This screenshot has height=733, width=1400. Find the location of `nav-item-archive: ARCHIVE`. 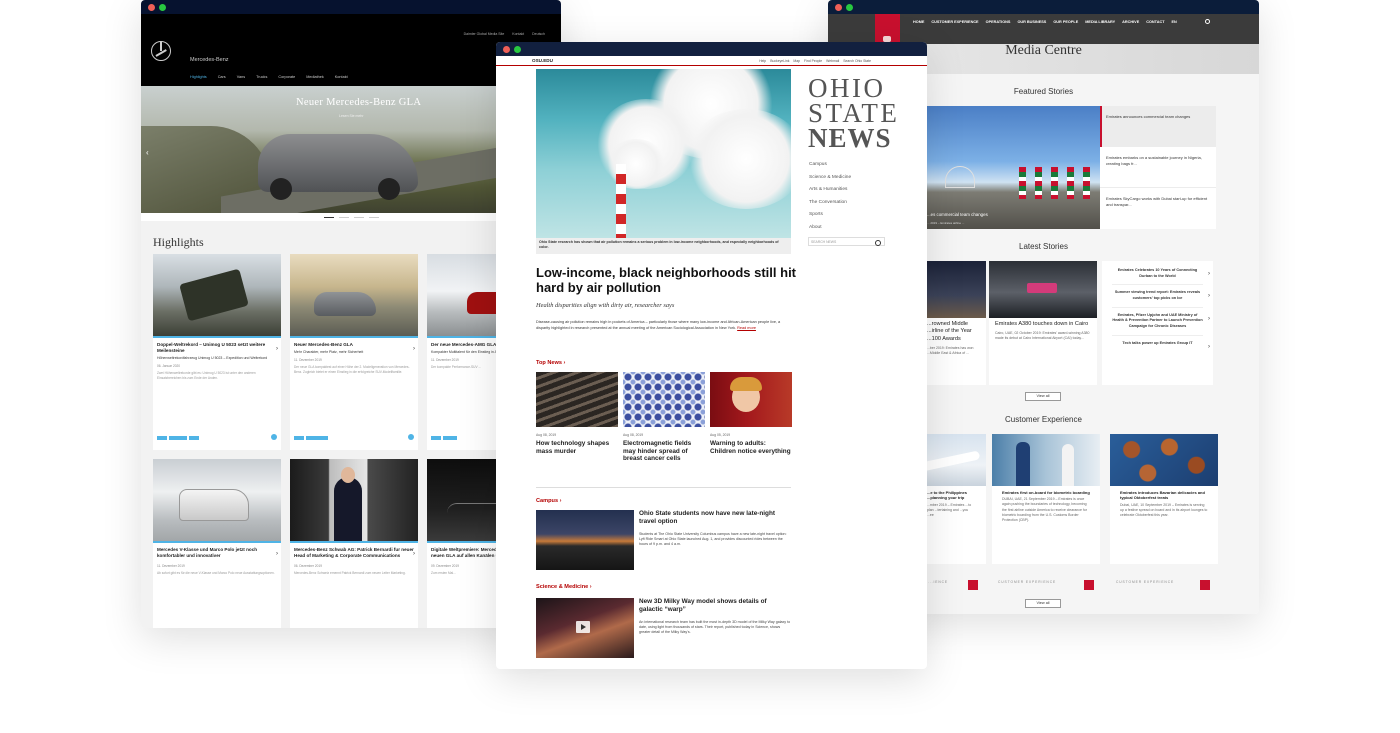

nav-item-archive: ARCHIVE is located at coordinates (1130, 22).